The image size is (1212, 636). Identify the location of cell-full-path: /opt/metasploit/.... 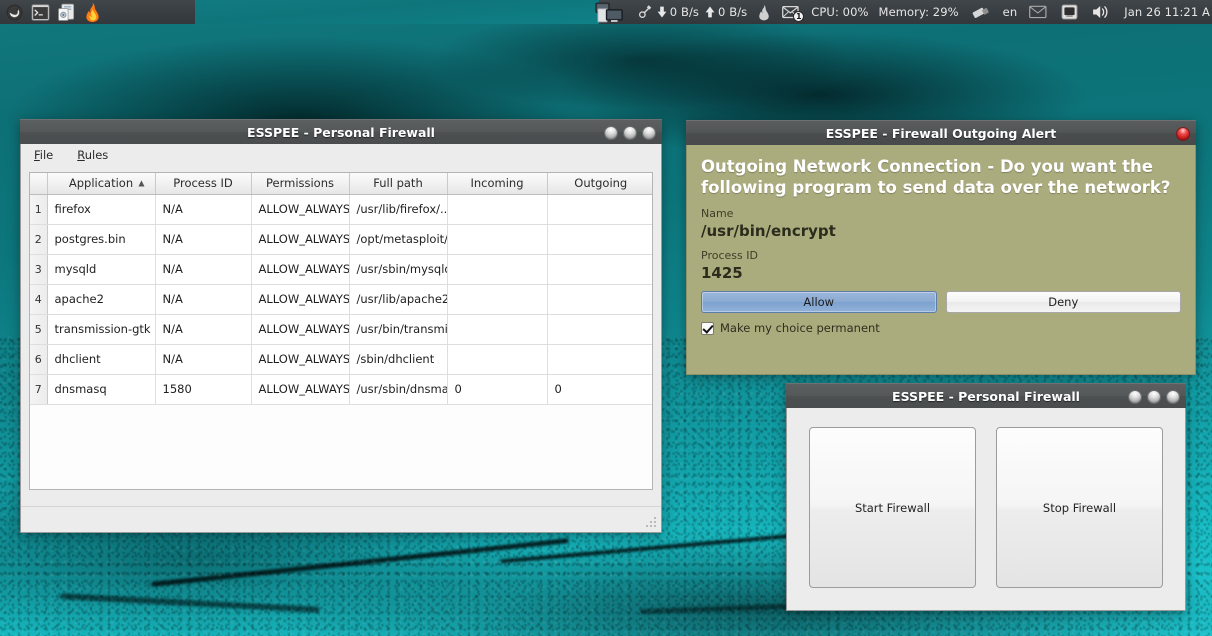
(398, 239).